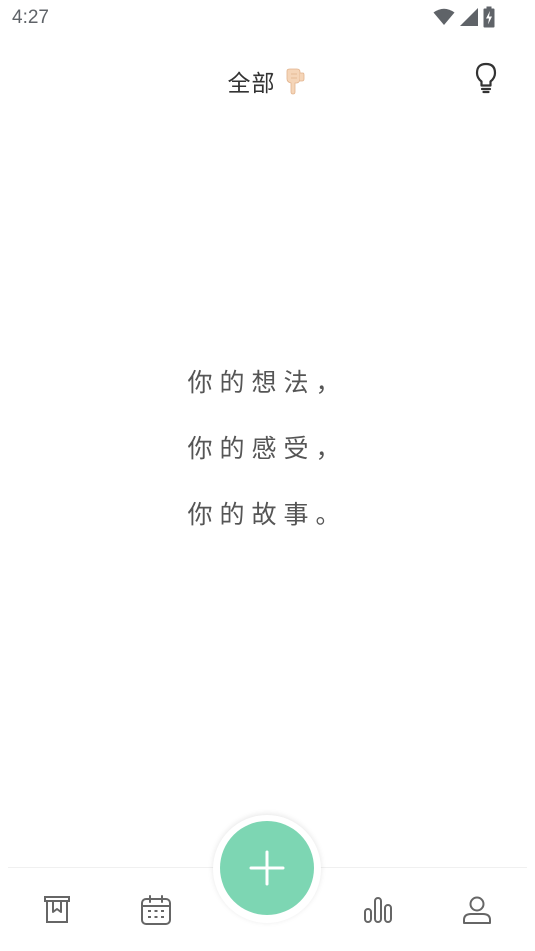 The height and width of the screenshot is (951, 535). I want to click on status-bar: 4:27, so click(267, 18).